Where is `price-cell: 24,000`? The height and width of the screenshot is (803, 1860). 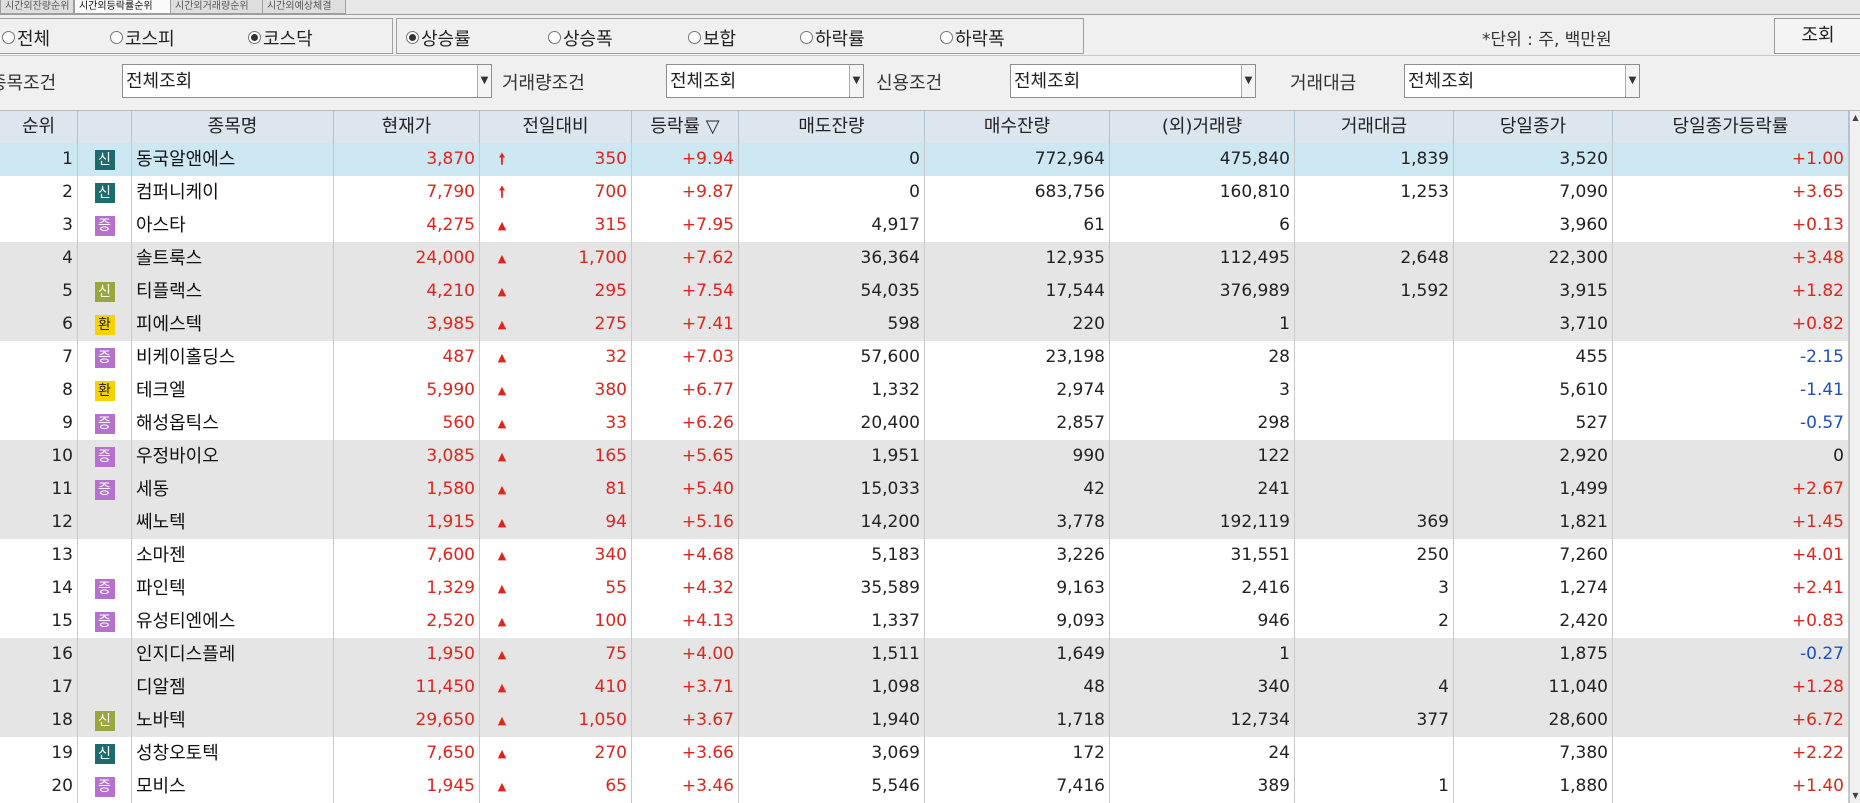
price-cell: 24,000 is located at coordinates (407, 258).